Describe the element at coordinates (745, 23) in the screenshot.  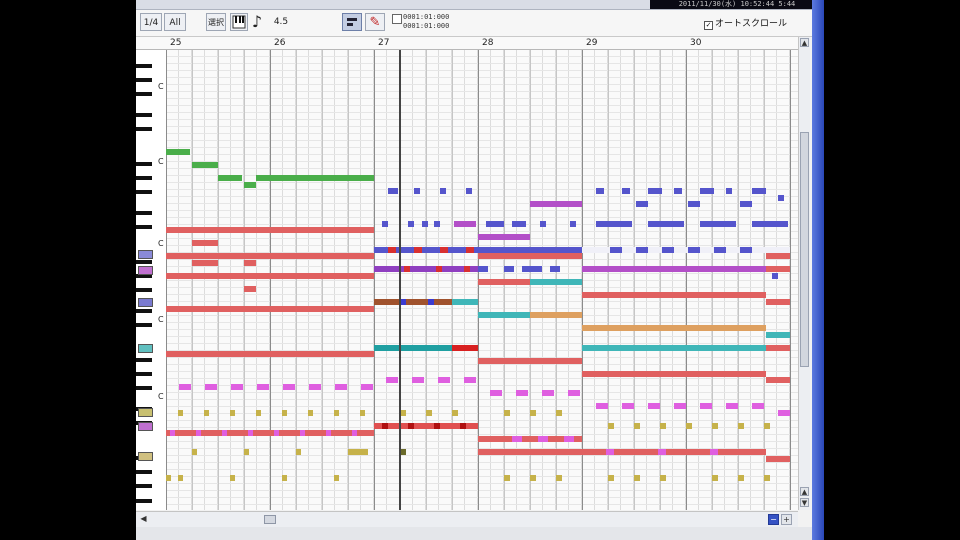
I see `autoscroll-toggle: ✓ オートスクロール` at that location.